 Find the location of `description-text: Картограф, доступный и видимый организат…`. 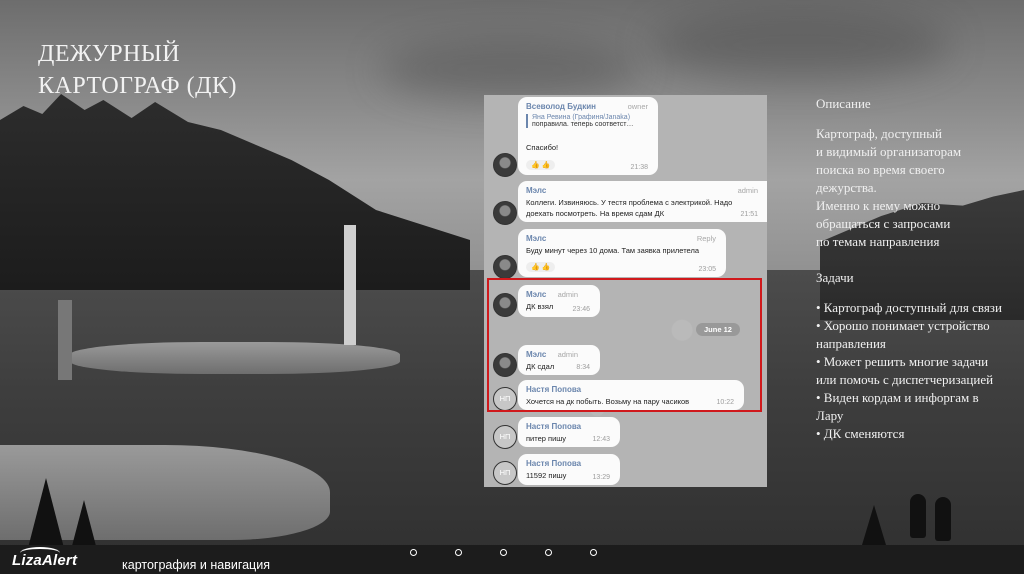

description-text: Картограф, доступный и видимый организат… is located at coordinates (889, 187).